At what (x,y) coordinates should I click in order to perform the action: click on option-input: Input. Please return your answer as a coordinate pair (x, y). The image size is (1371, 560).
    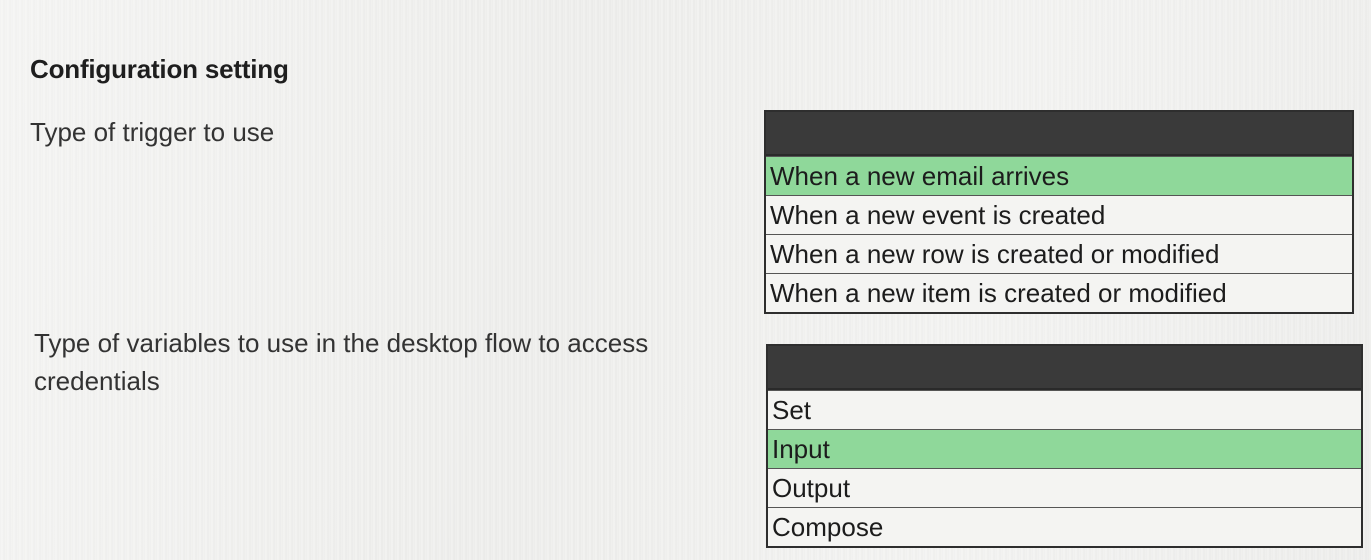
    Looking at the image, I should click on (1064, 448).